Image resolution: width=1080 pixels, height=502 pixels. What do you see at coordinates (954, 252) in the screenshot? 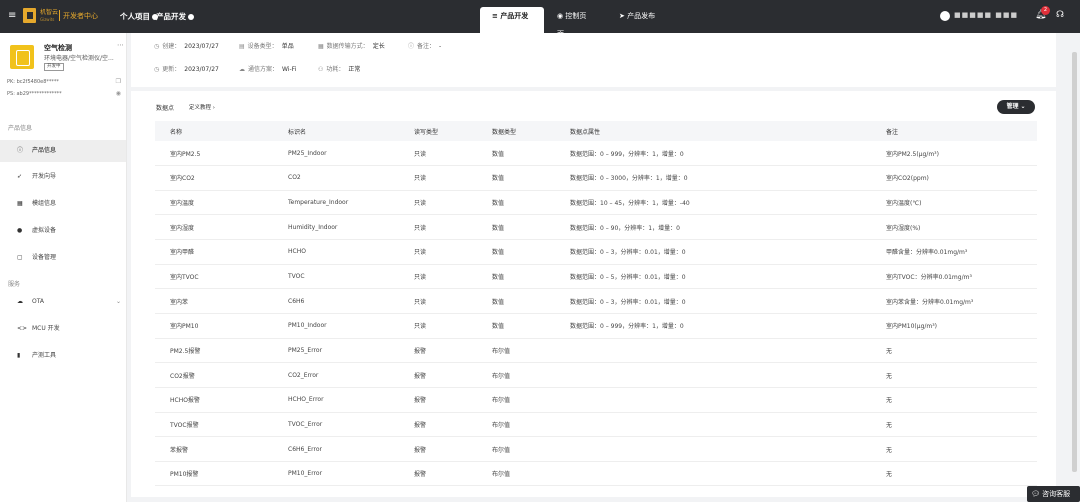
I see `table-cell: 甲醛含量：分辨率0.01mg/m³` at bounding box center [954, 252].